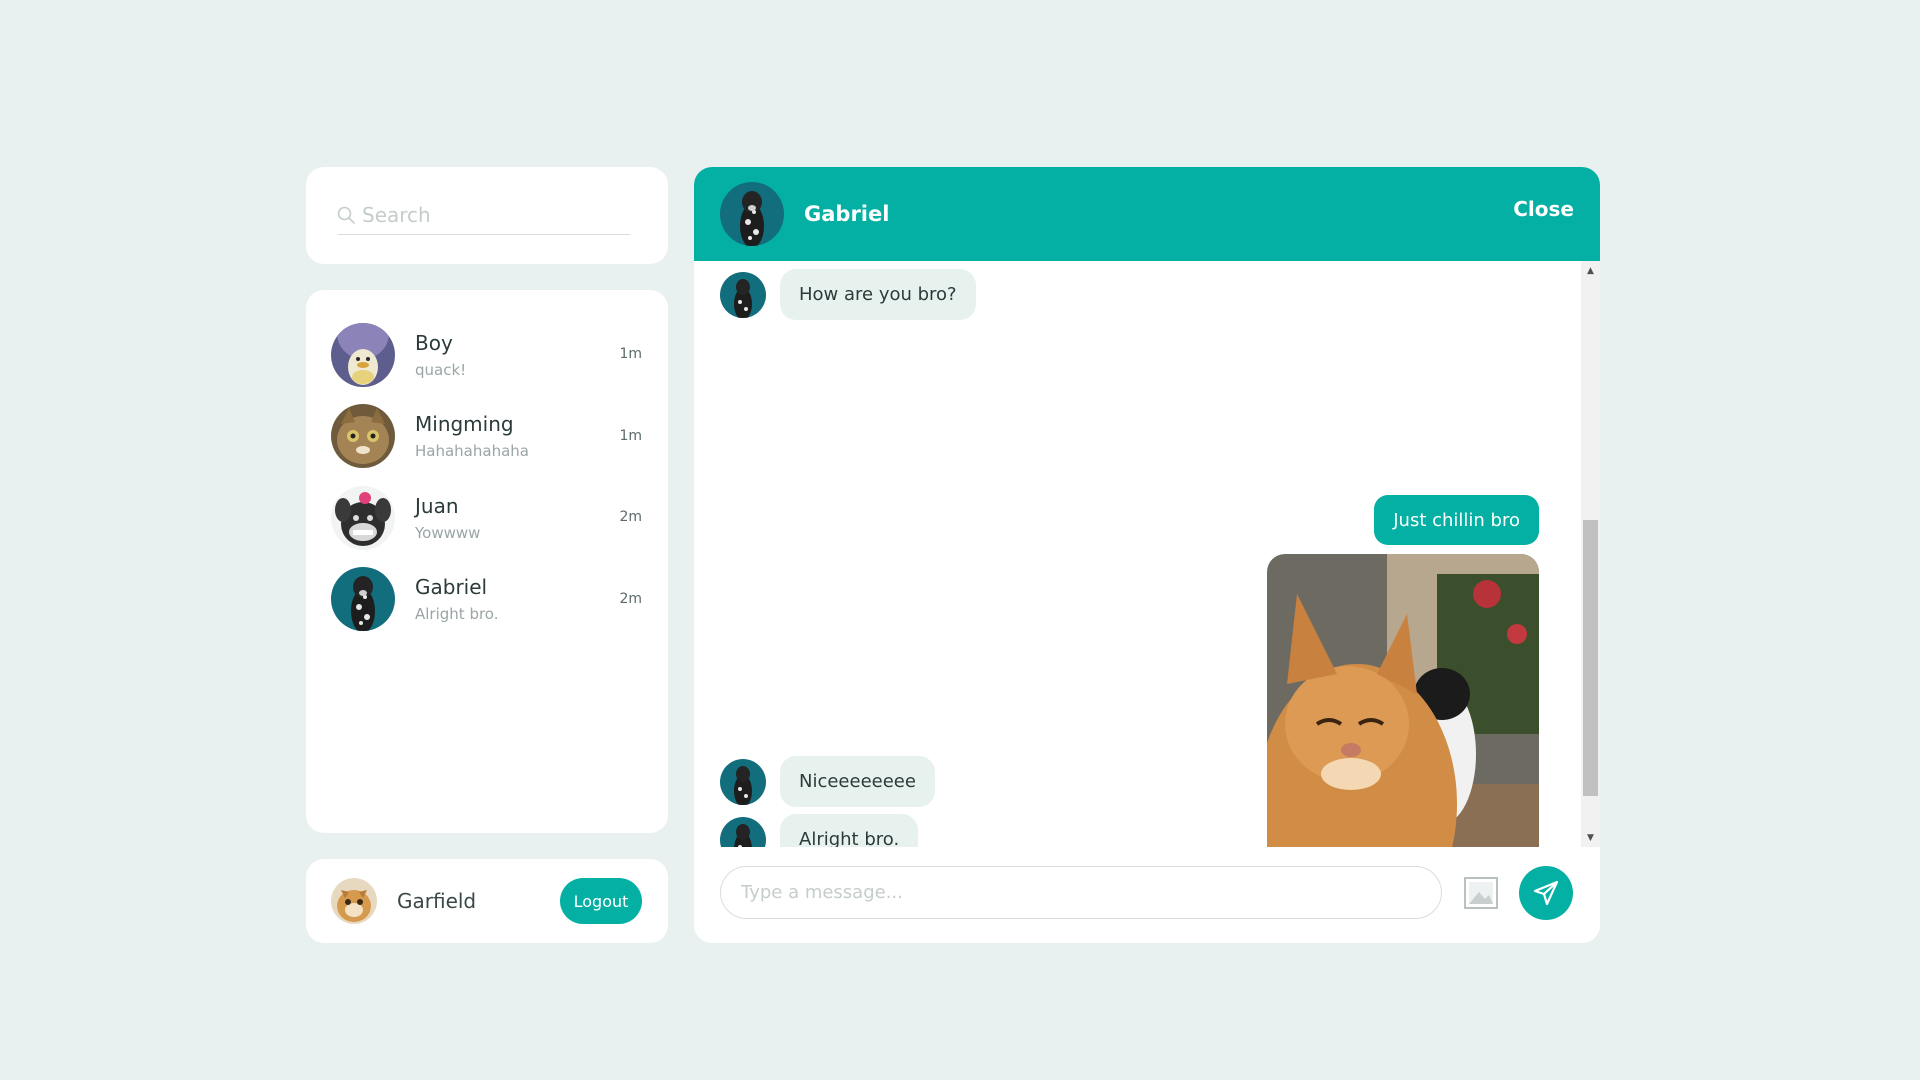 Image resolution: width=1920 pixels, height=1080 pixels. I want to click on message-composer, so click(1147, 895).